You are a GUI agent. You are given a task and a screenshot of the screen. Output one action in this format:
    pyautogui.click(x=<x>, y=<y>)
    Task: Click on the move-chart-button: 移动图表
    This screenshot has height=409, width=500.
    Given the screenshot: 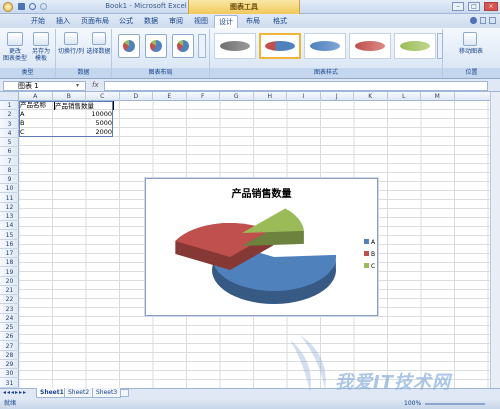 What is the action you would take?
    pyautogui.click(x=471, y=51)
    